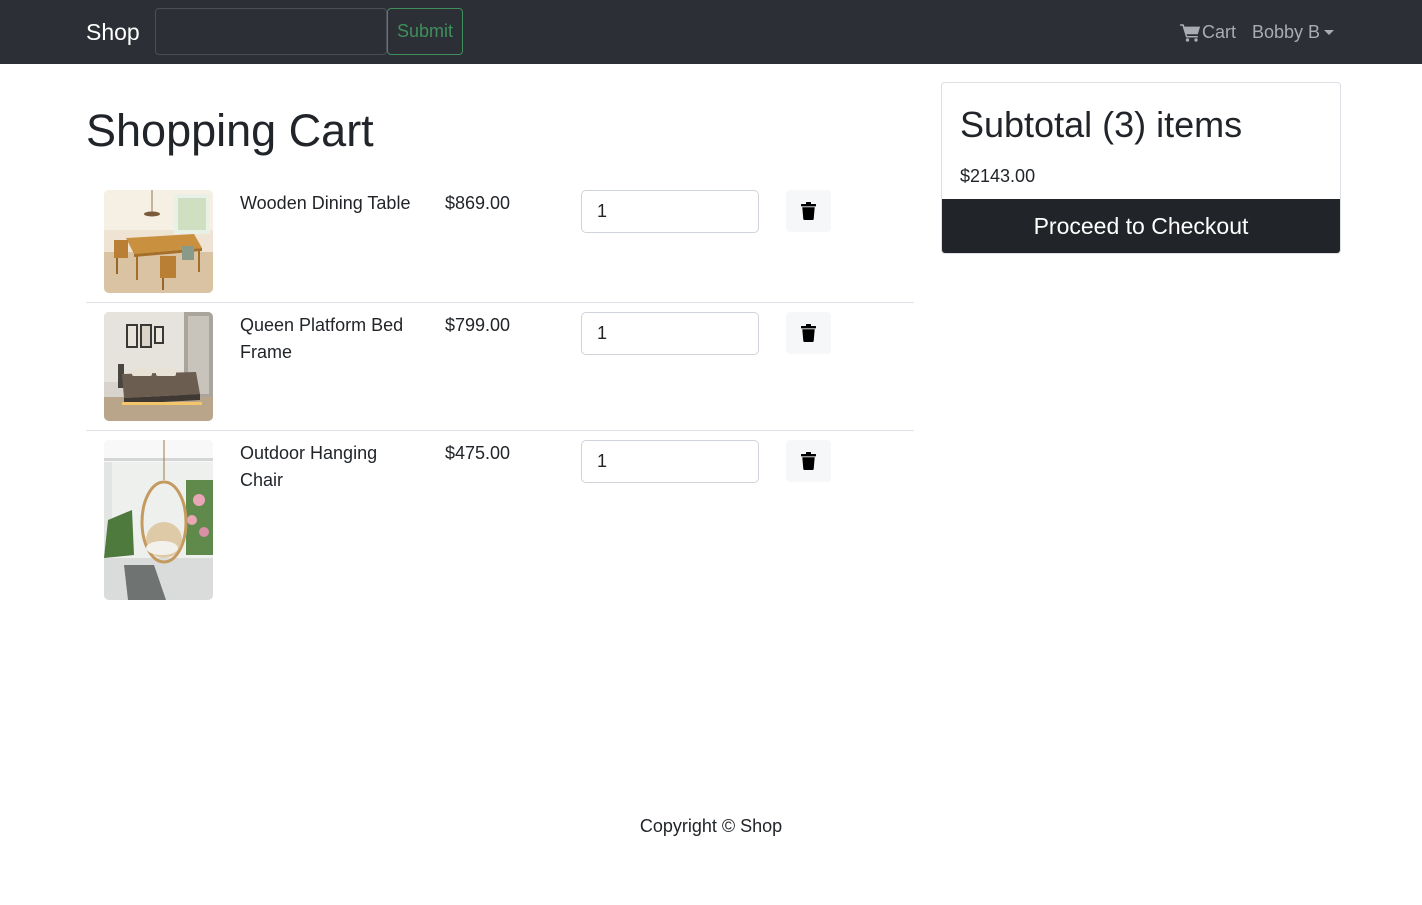 Image resolution: width=1422 pixels, height=905 pixels. I want to click on product-price: $869.00, so click(478, 203).